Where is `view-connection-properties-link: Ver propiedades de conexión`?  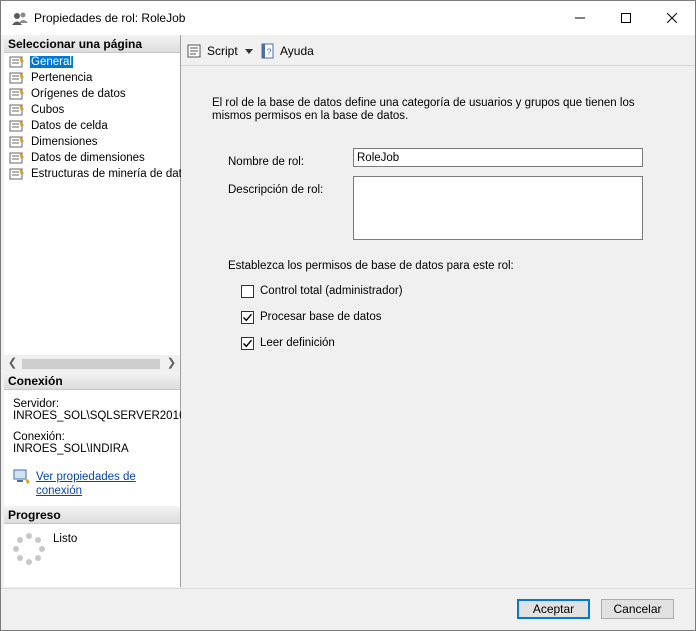
view-connection-properties-link: Ver propiedades de conexión is located at coordinates (96, 484).